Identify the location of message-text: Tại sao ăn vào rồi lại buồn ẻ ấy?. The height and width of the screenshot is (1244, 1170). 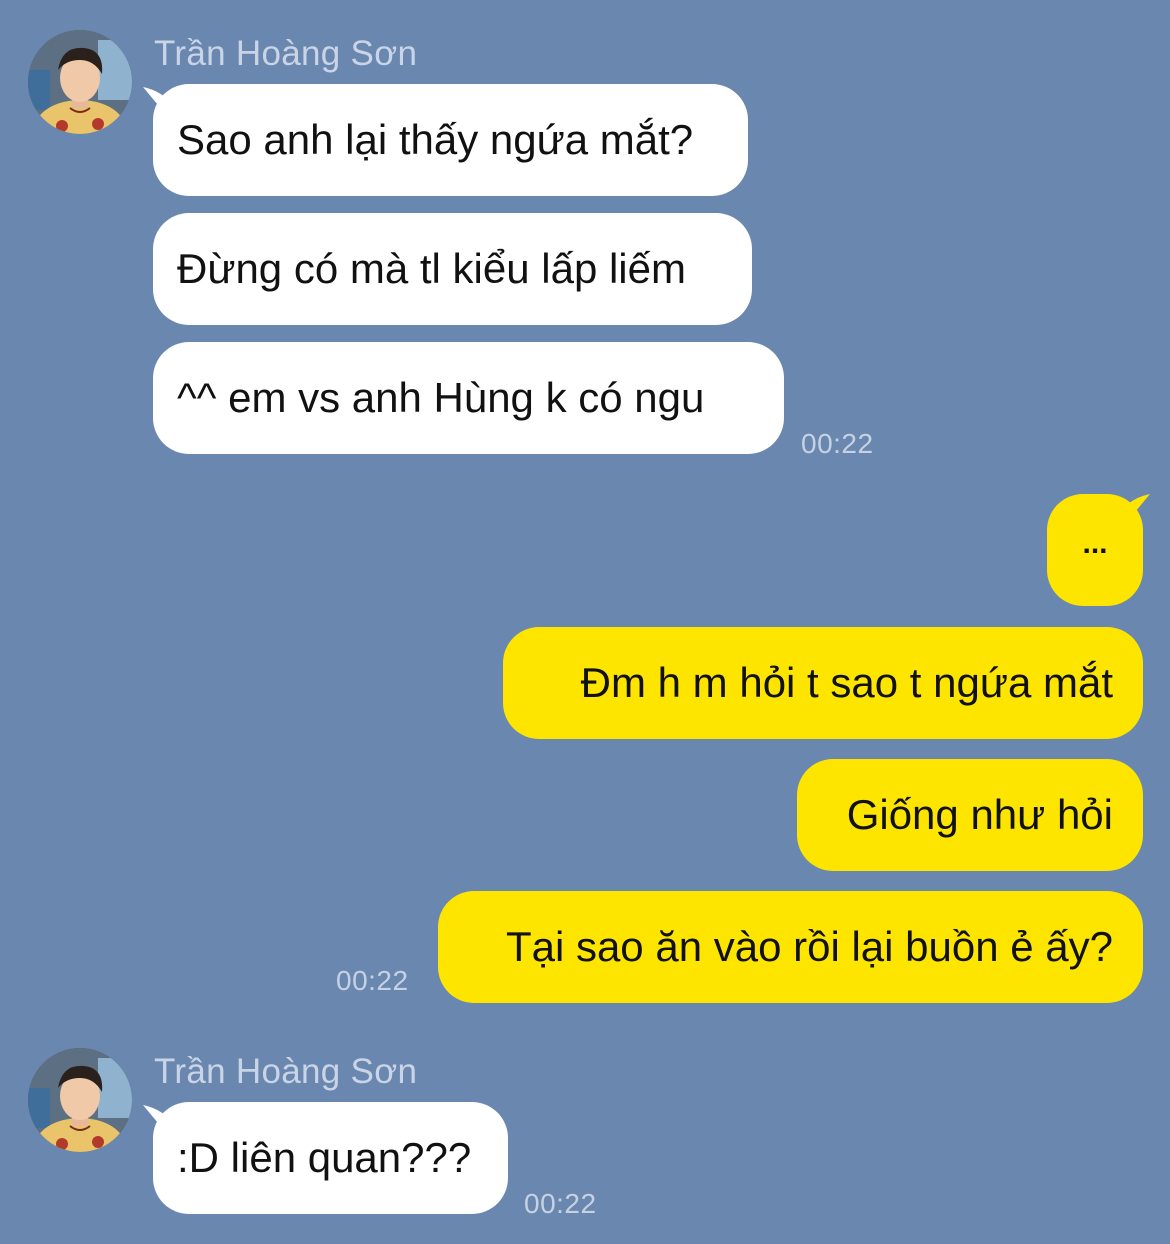
(809, 946).